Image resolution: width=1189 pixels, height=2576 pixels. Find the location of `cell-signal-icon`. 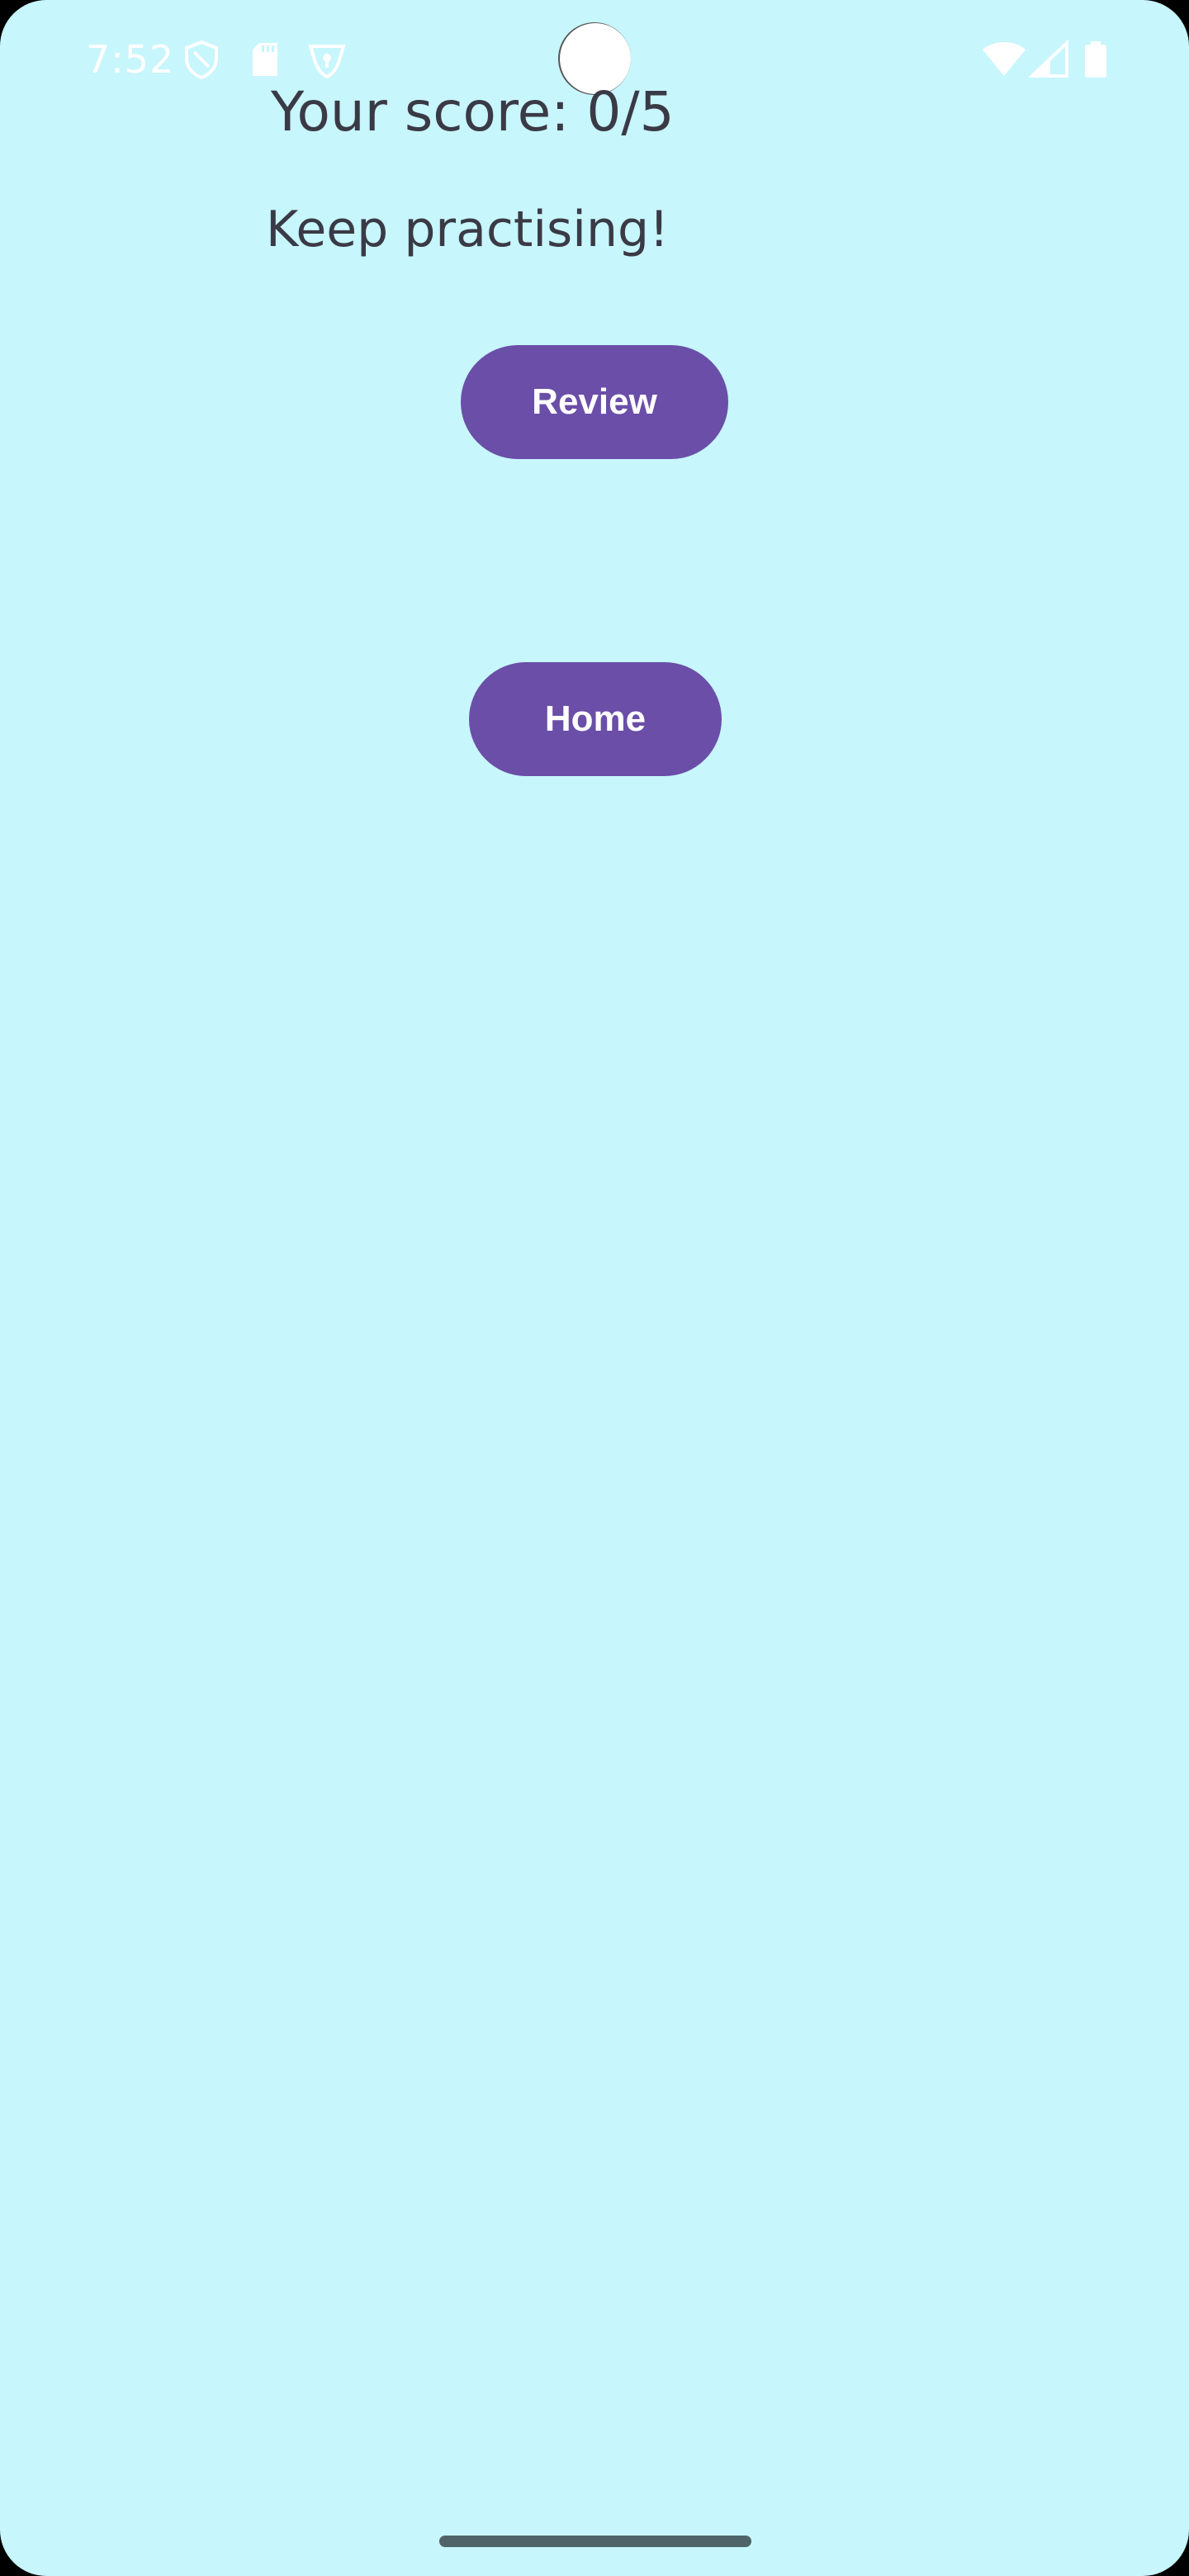

cell-signal-icon is located at coordinates (1049, 59).